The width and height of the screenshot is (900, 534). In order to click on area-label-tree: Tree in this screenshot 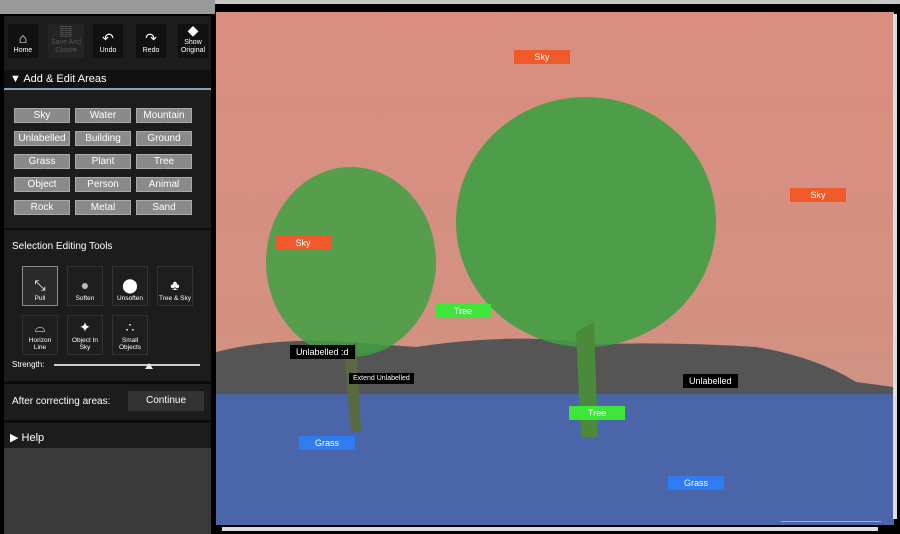, I will do `click(164, 161)`.